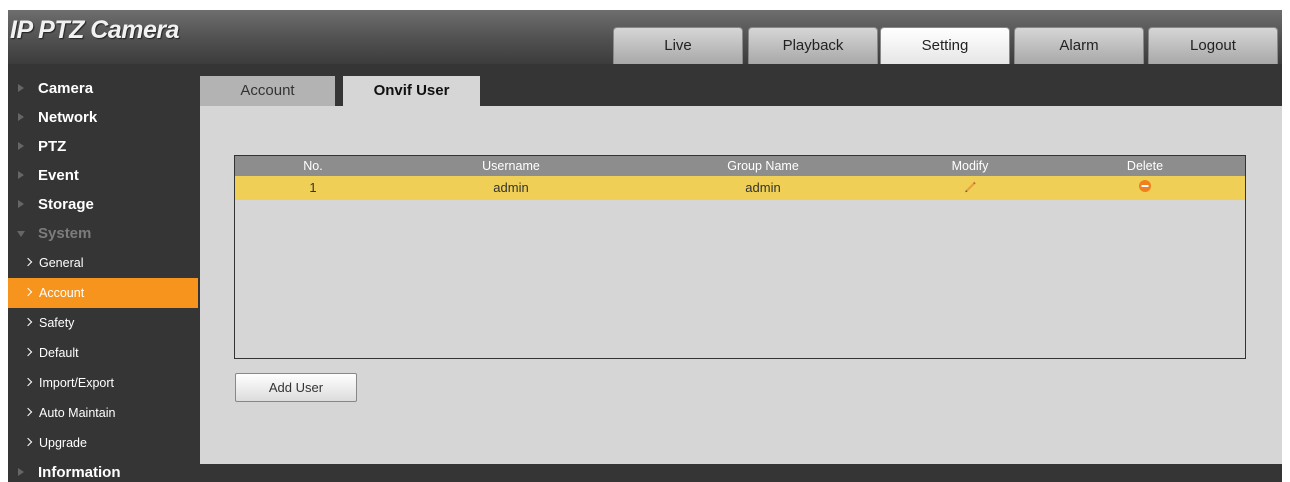 This screenshot has height=482, width=1290. What do you see at coordinates (58, 175) in the screenshot?
I see `sidebar-item-label: Event` at bounding box center [58, 175].